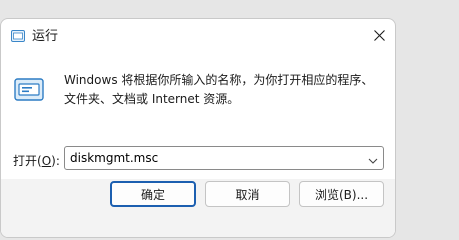  I want to click on close-icon, so click(379, 35).